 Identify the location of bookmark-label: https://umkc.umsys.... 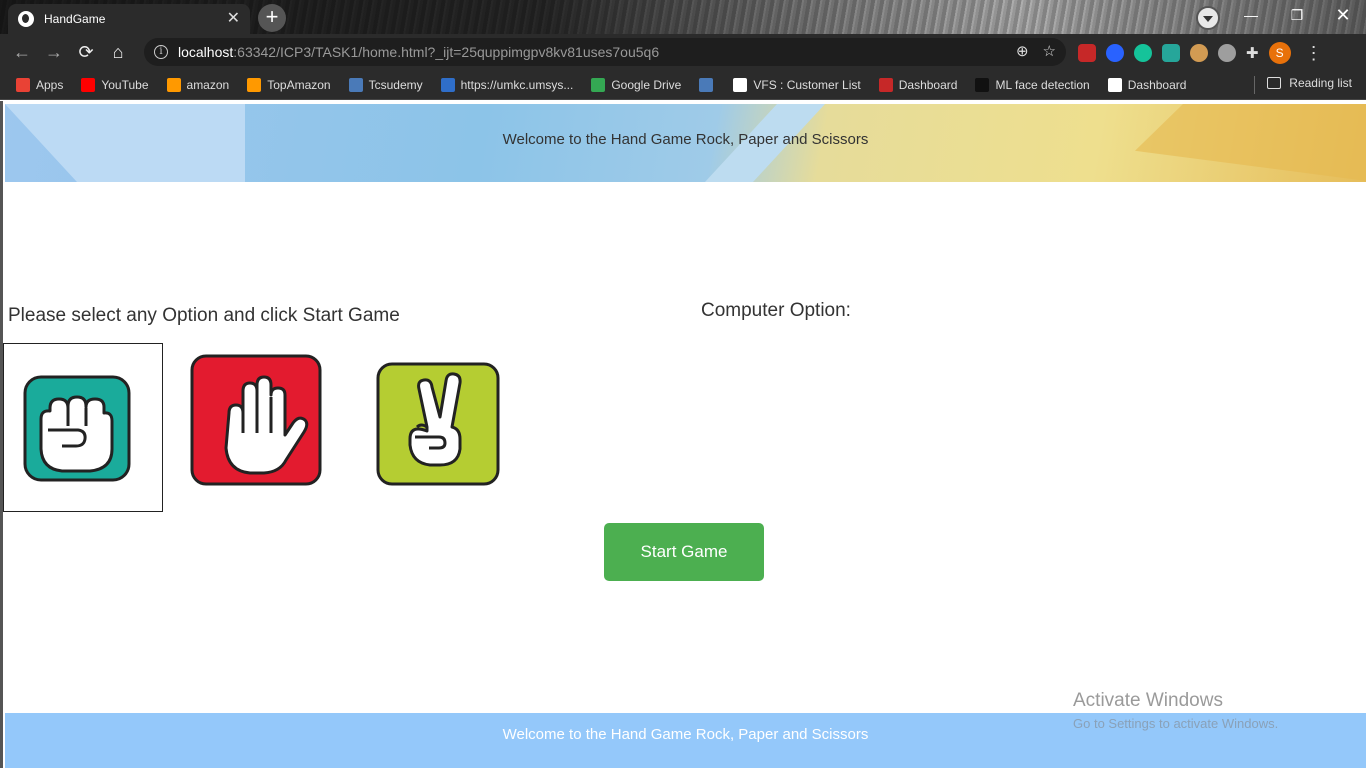
(517, 84).